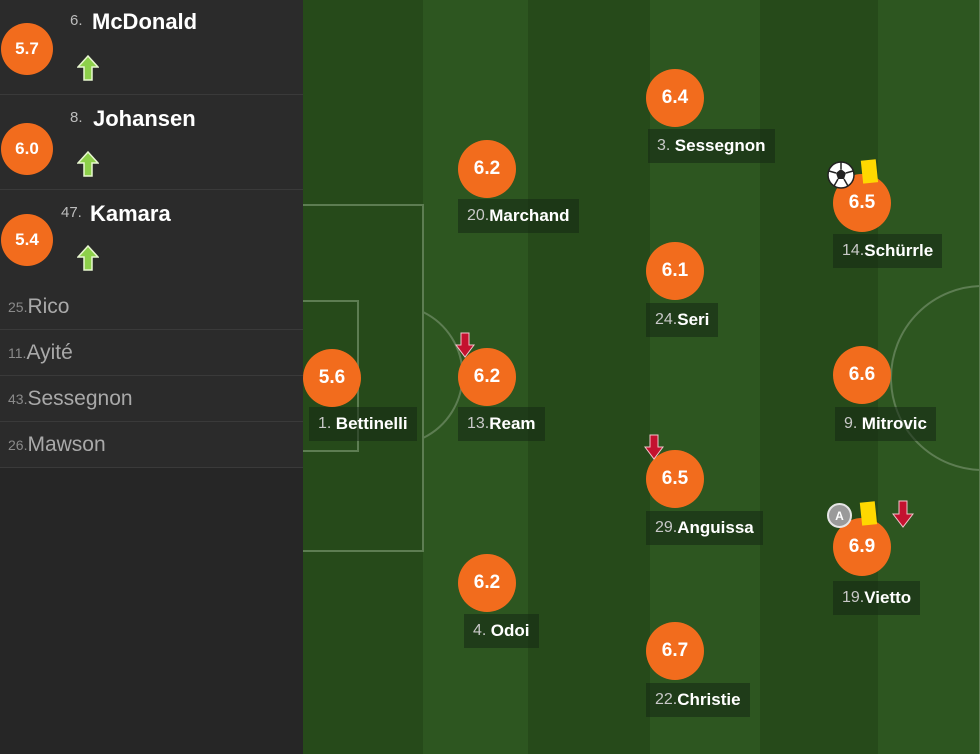 The image size is (980, 754). I want to click on player-number: 13., so click(478, 423).